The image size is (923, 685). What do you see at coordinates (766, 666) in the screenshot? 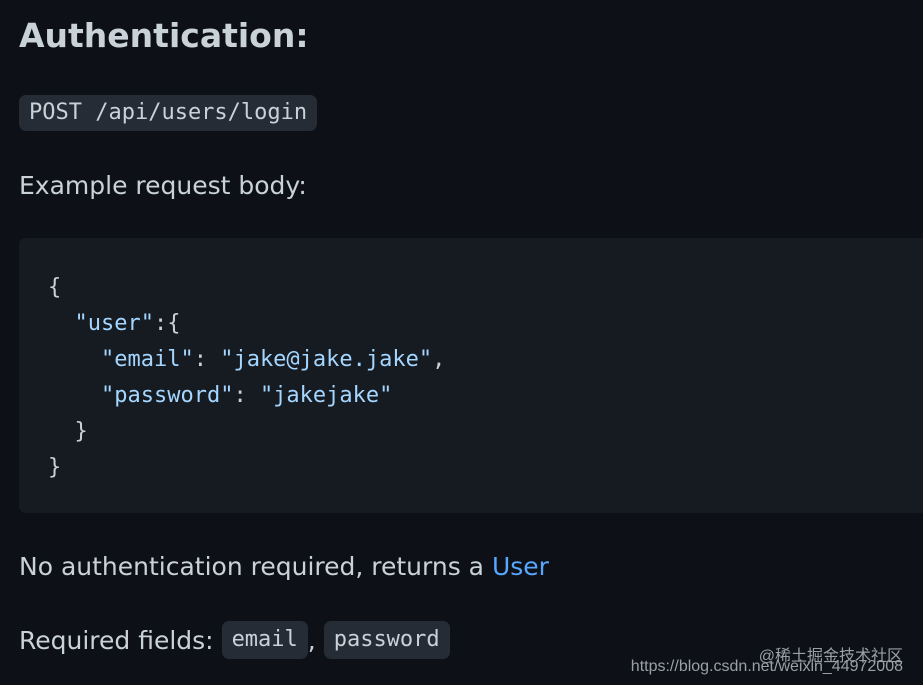
I see `watermark-url: https://blog.csdn.net/weixin_44972008` at bounding box center [766, 666].